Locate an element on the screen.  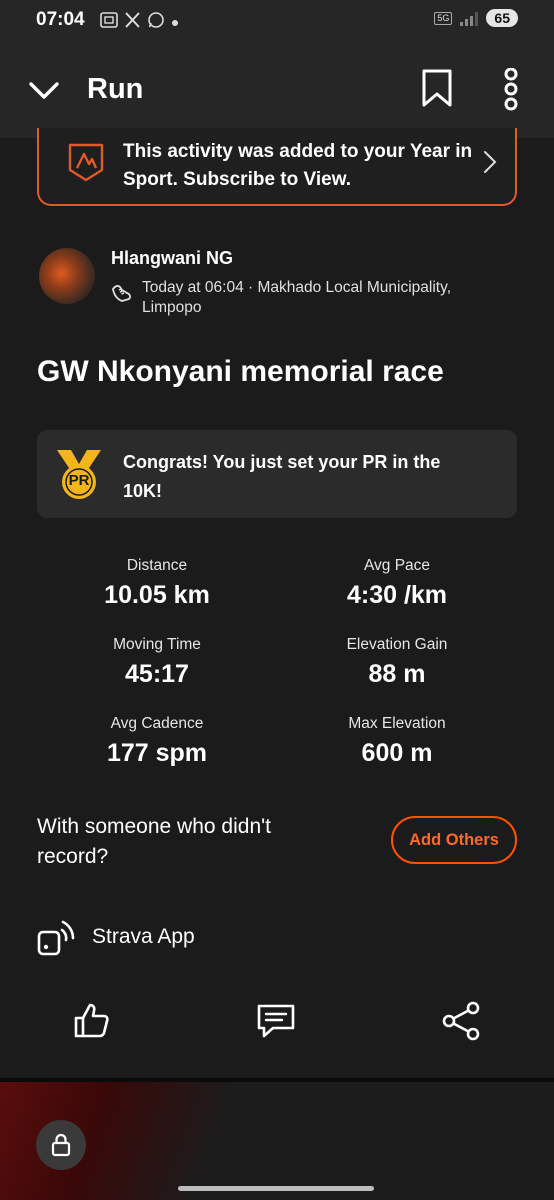
like-icon is located at coordinates (91, 1020).